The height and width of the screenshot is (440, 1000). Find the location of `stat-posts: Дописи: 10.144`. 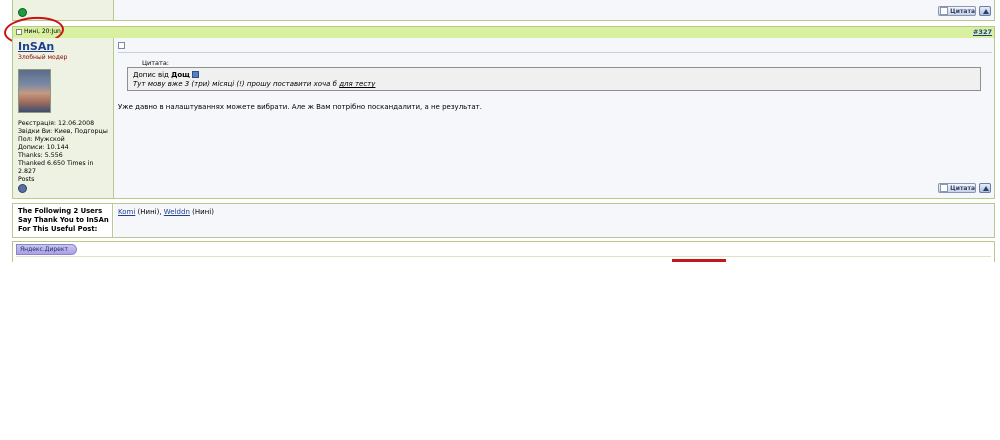

stat-posts: Дописи: 10.144 is located at coordinates (43, 147).